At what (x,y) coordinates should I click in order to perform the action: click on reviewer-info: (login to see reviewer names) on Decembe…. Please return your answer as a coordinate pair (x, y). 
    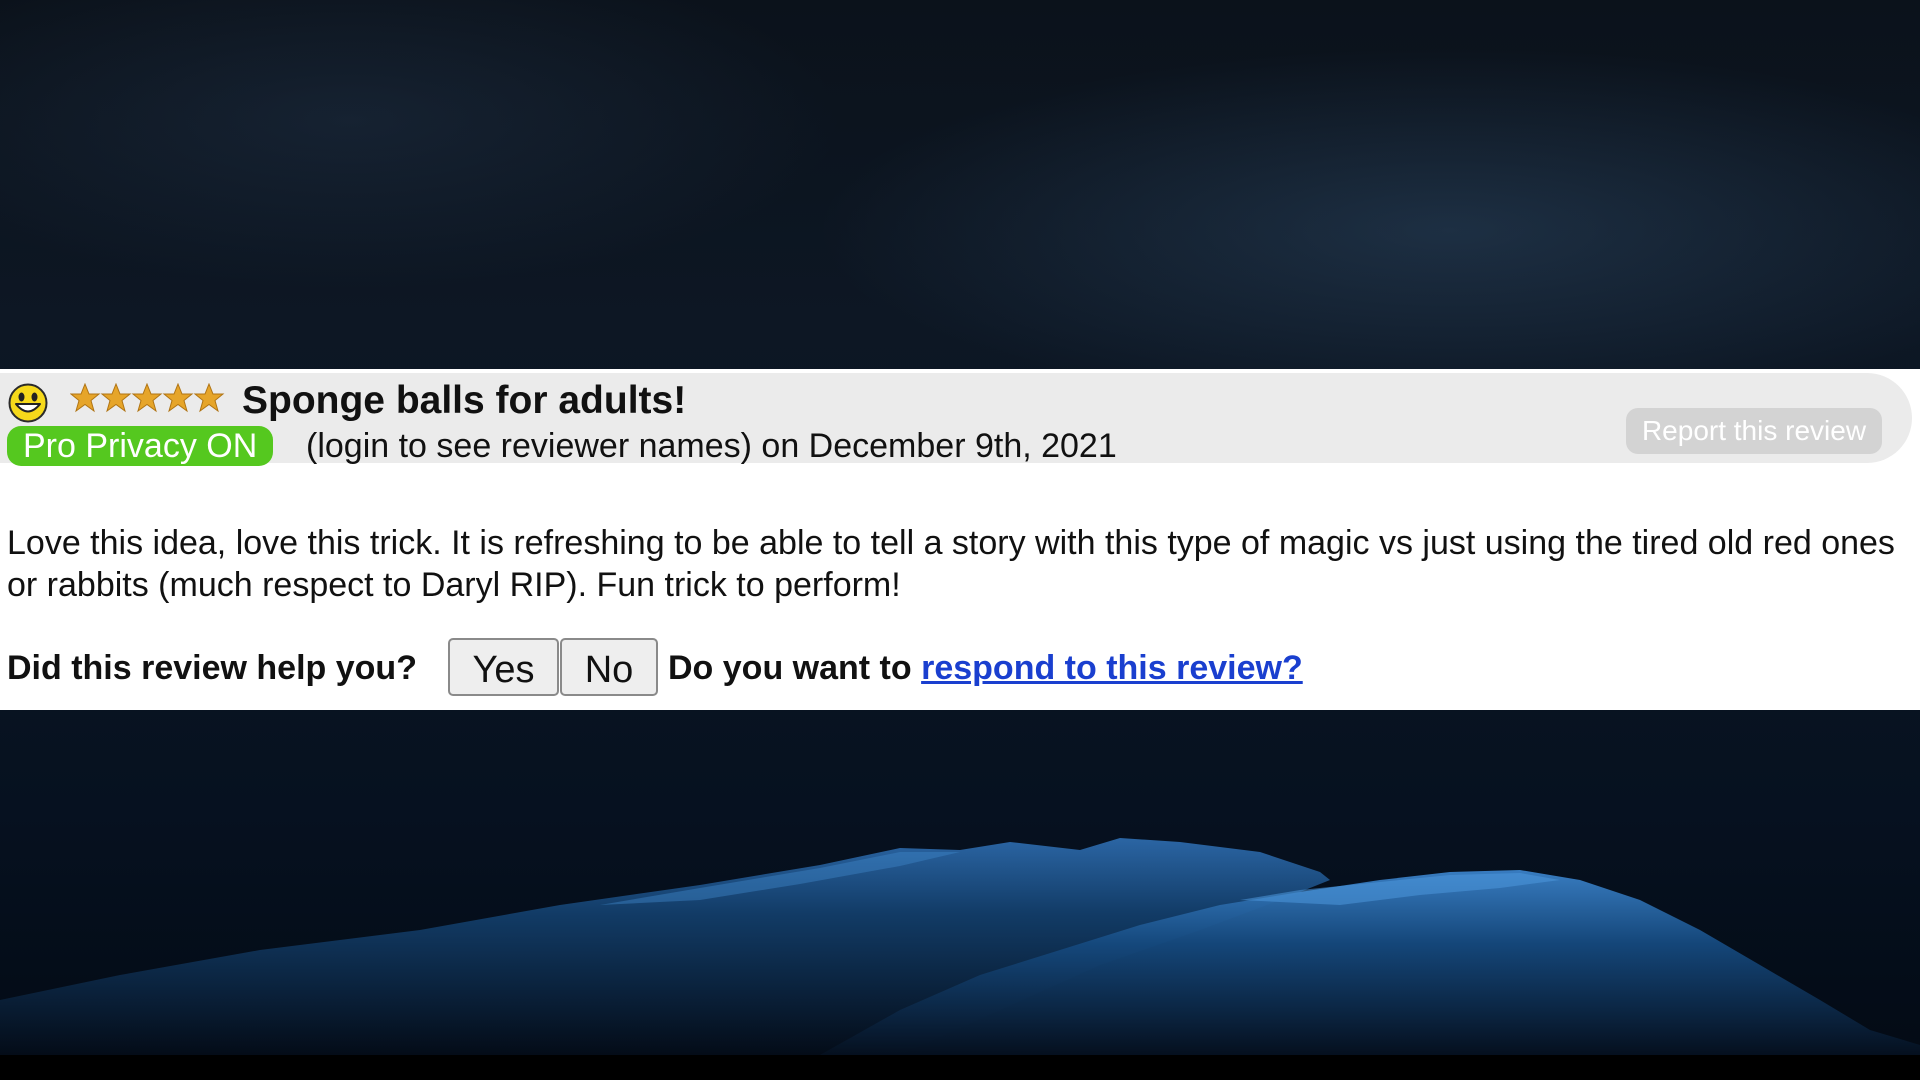
    Looking at the image, I should click on (711, 446).